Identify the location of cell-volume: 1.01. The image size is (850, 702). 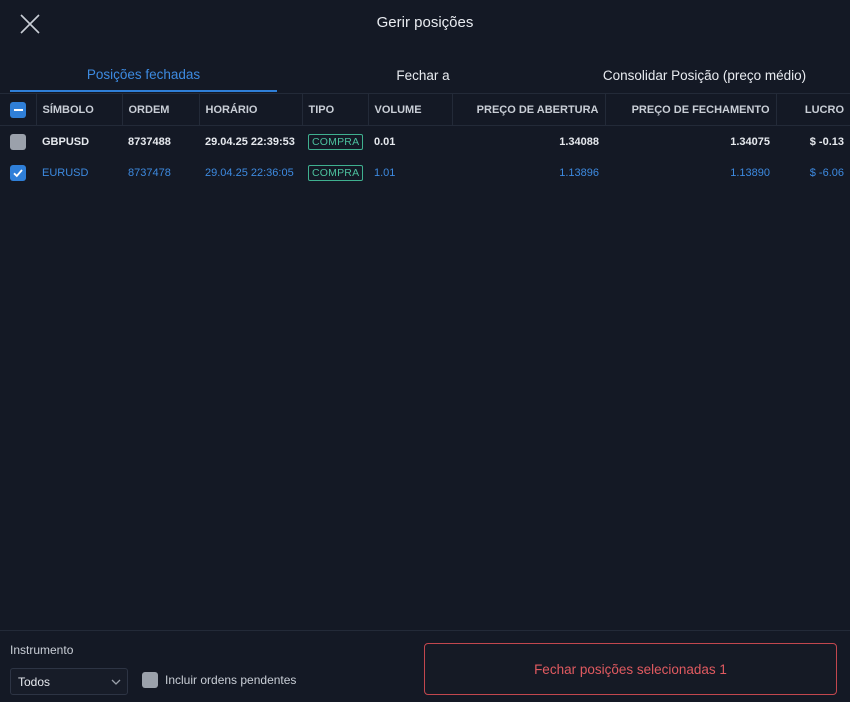
(385, 172).